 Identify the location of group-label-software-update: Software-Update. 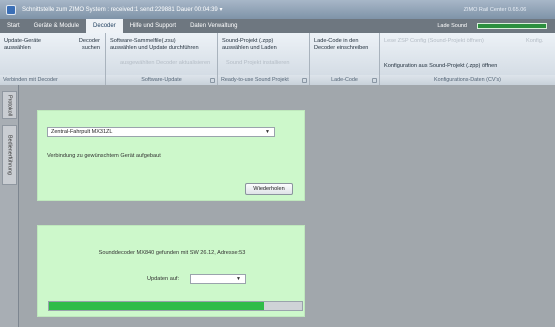
(161, 80).